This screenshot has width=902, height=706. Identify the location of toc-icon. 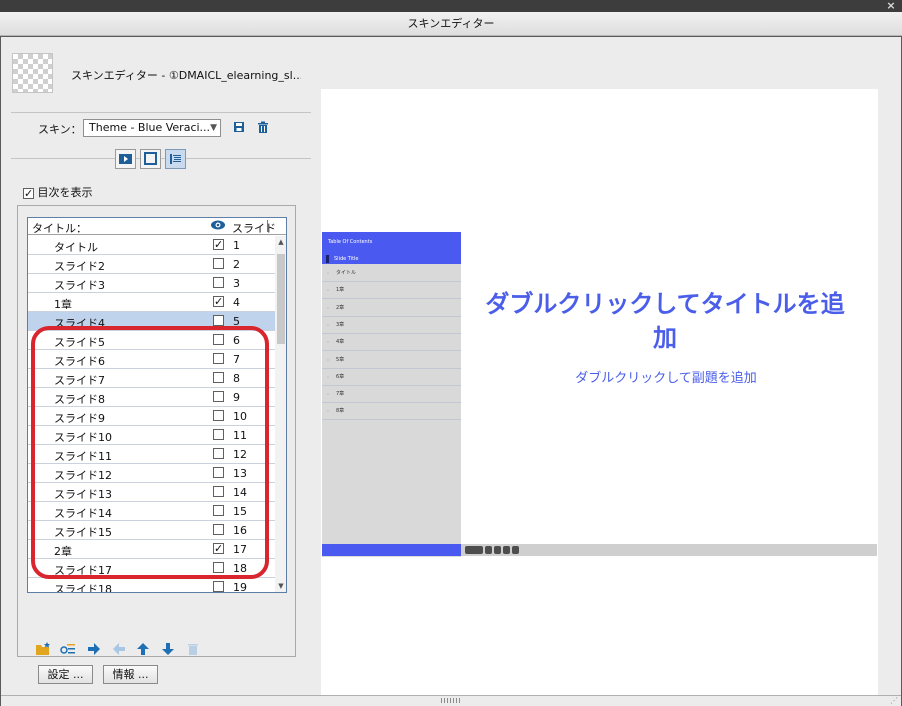
(175, 159).